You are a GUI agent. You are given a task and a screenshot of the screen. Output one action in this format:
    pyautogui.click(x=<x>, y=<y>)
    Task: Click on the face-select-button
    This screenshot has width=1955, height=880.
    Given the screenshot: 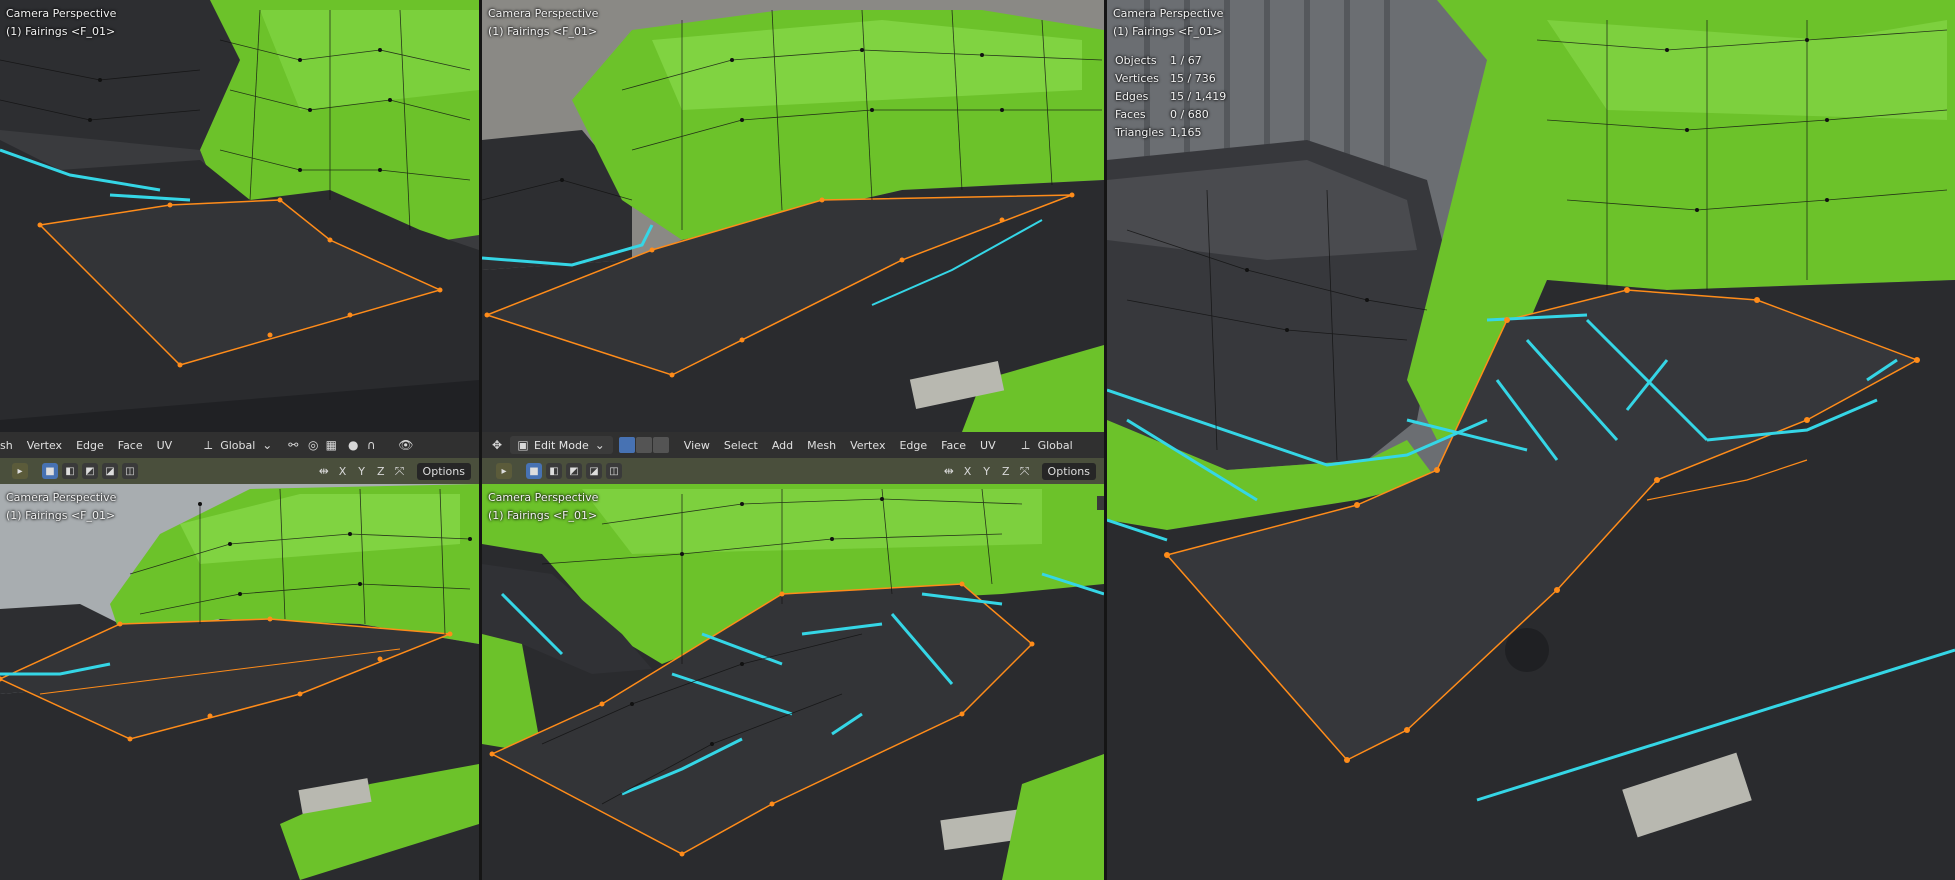 What is the action you would take?
    pyautogui.click(x=660, y=445)
    